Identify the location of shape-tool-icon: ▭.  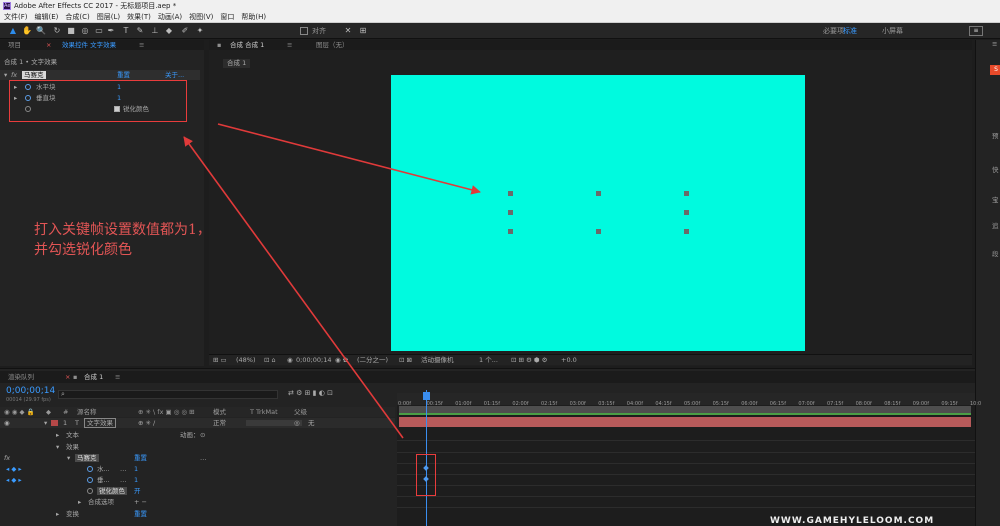
(99, 31).